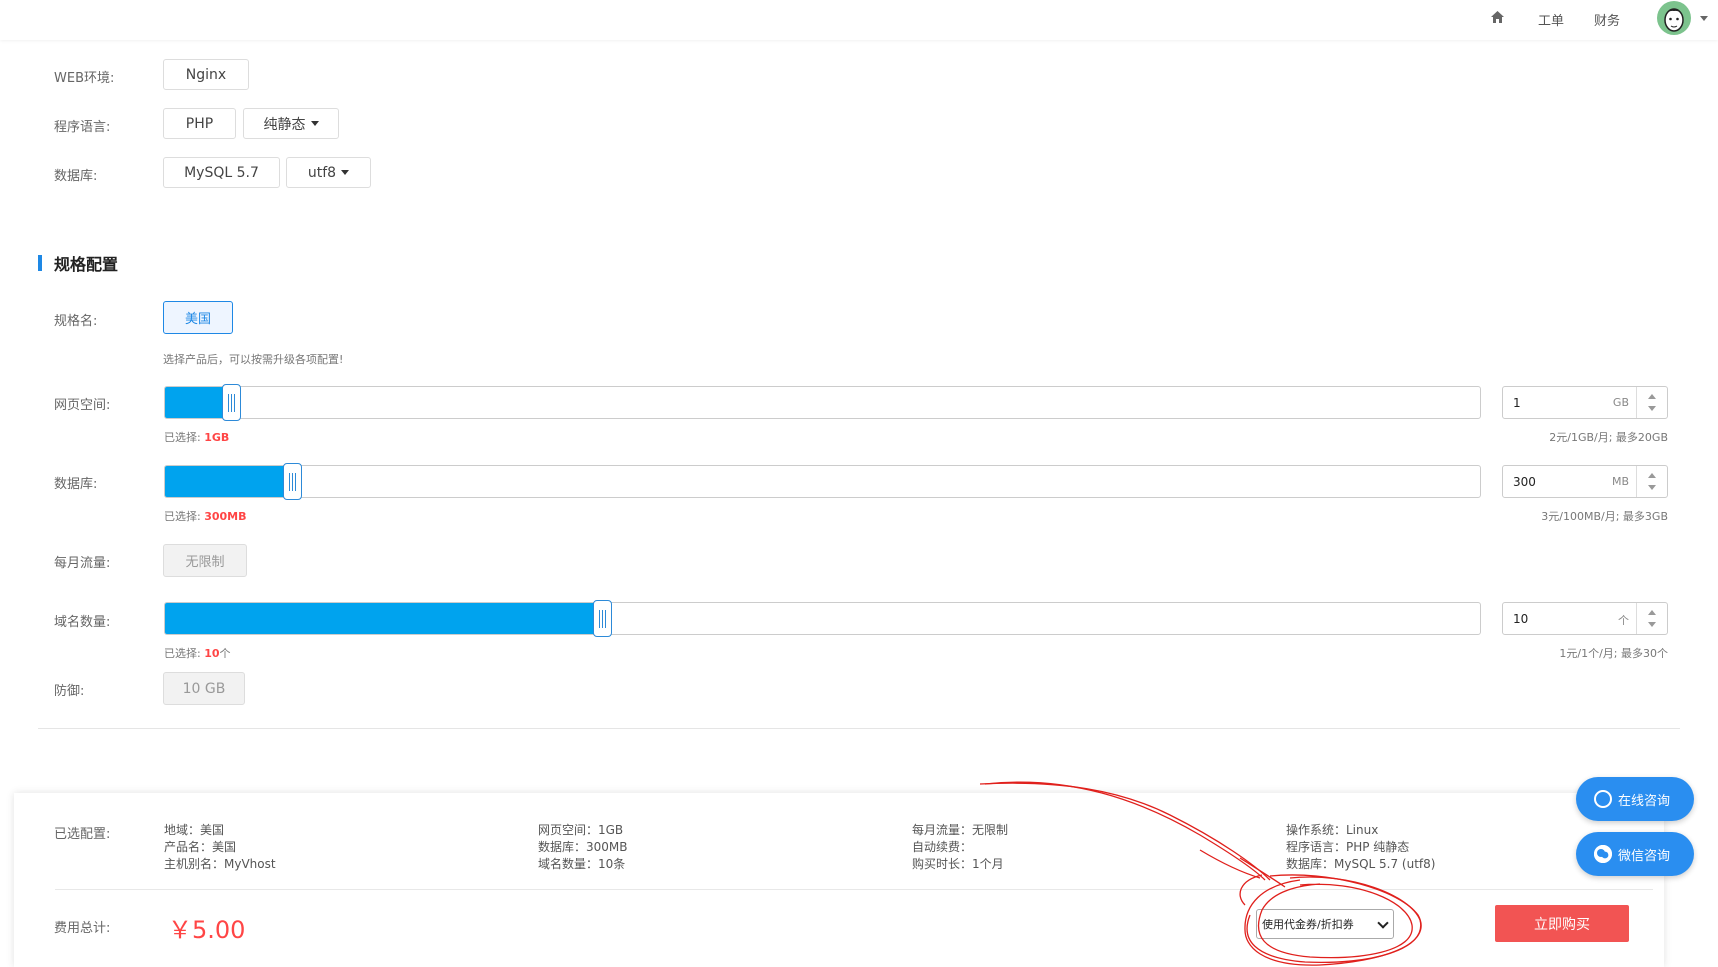  I want to click on db-size-label: 数据库:, so click(76, 484).